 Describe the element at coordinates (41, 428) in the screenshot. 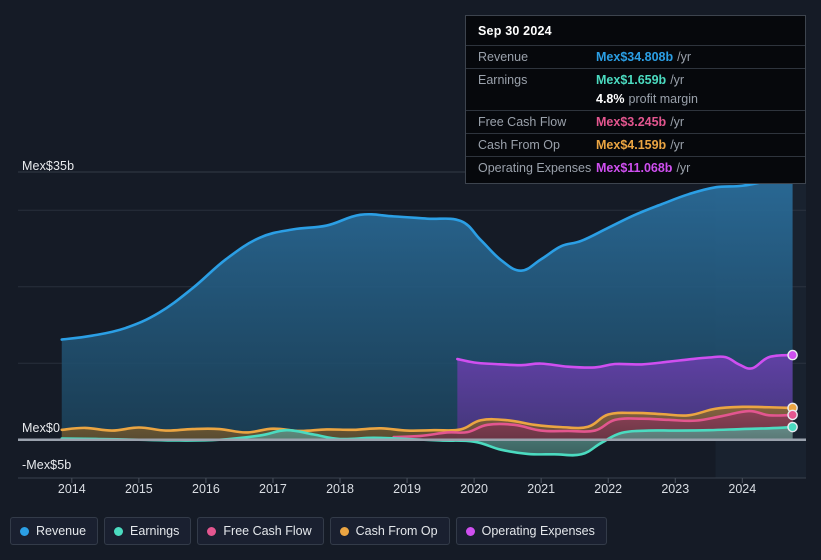

I see `y-axis-label-zero: Mex$0` at that location.